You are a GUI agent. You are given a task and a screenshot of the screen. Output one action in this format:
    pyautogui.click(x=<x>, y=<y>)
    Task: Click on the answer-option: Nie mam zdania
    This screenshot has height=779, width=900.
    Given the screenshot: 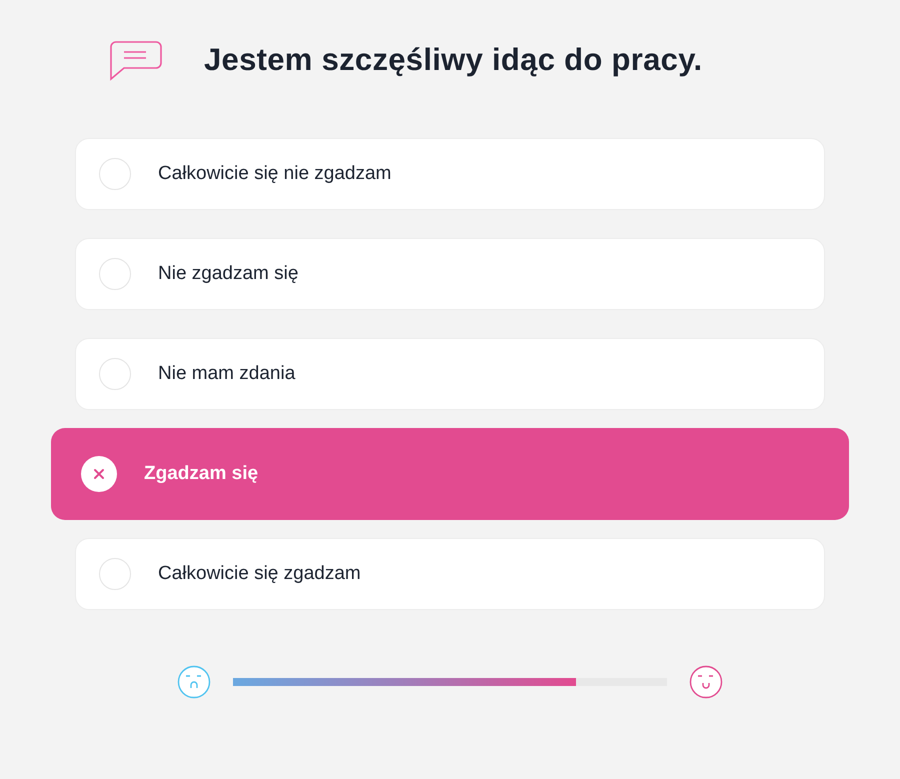 What is the action you would take?
    pyautogui.click(x=450, y=374)
    